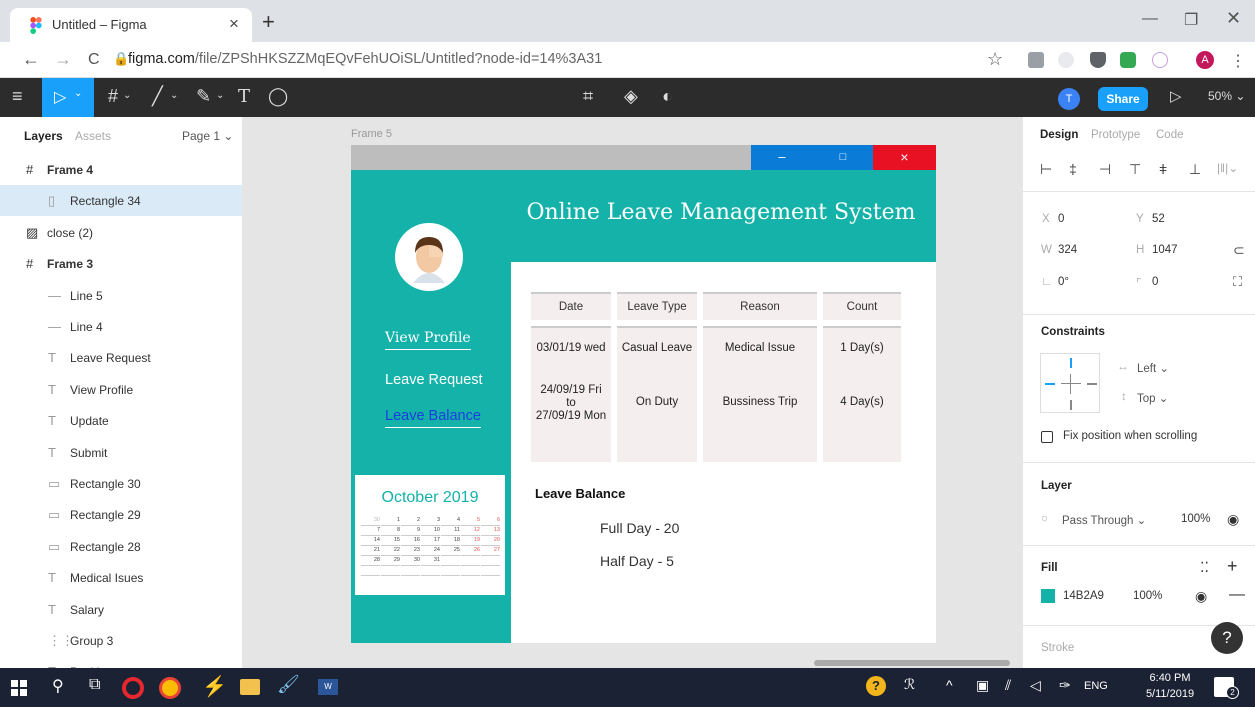 The image size is (1255, 707). I want to click on maximize-button: □, so click(843, 157).